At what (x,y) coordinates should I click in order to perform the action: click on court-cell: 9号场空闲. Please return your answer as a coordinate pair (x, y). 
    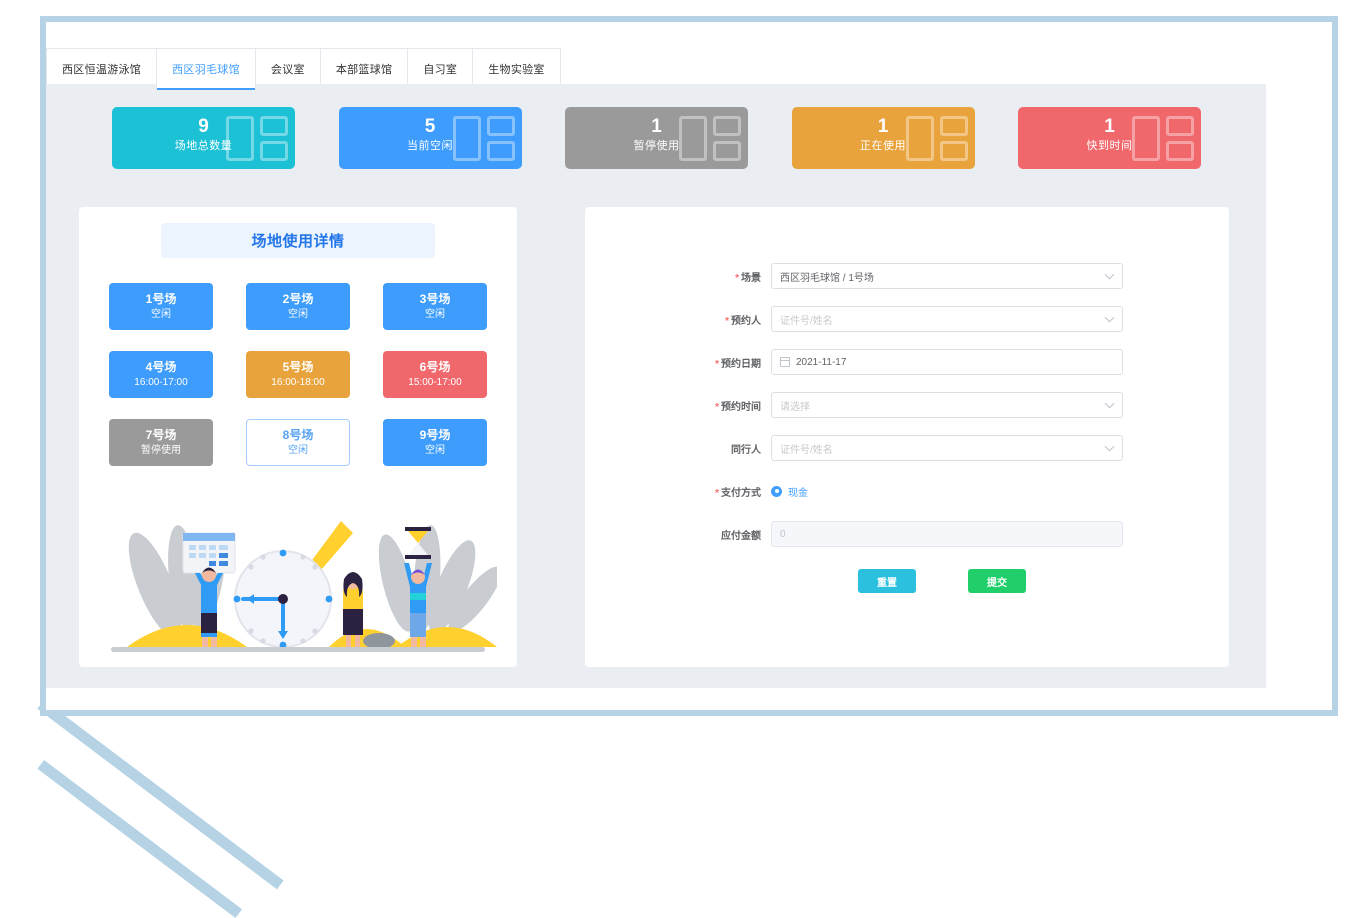
    Looking at the image, I should click on (435, 442).